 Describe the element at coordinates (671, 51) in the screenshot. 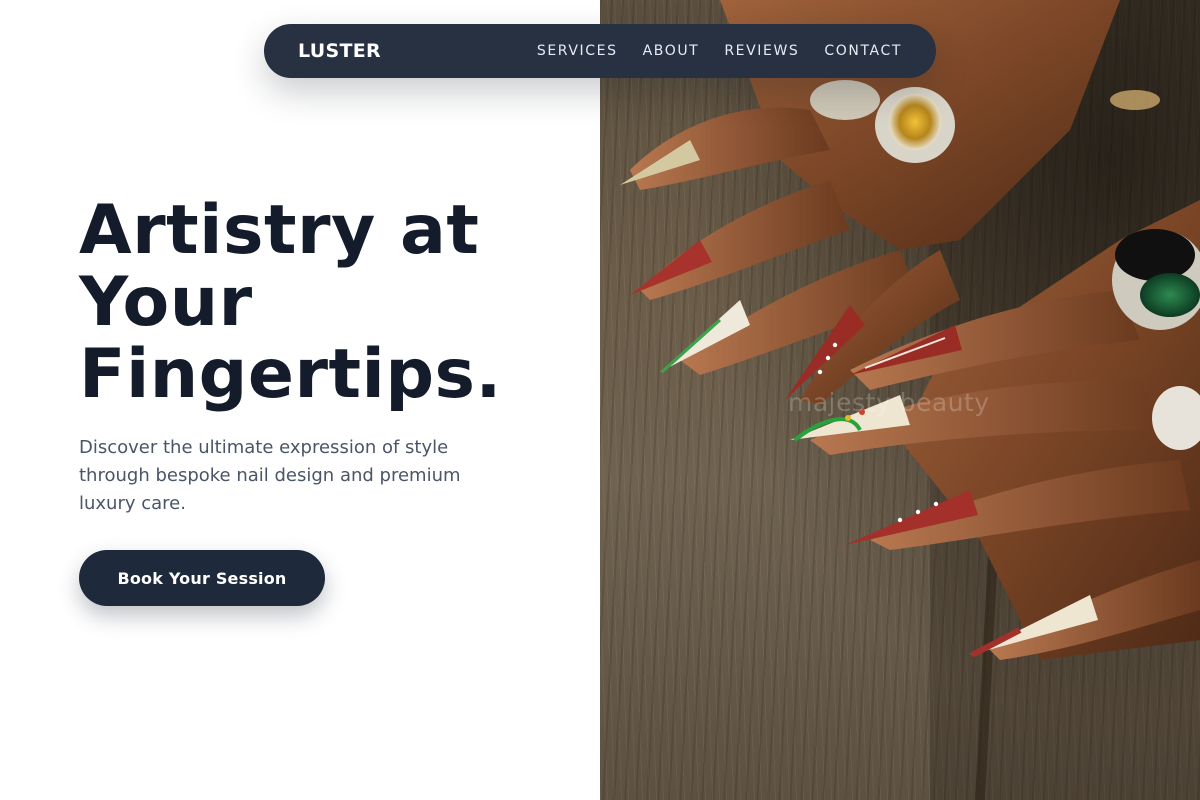

I see `nav-link-about: ABOUT` at that location.